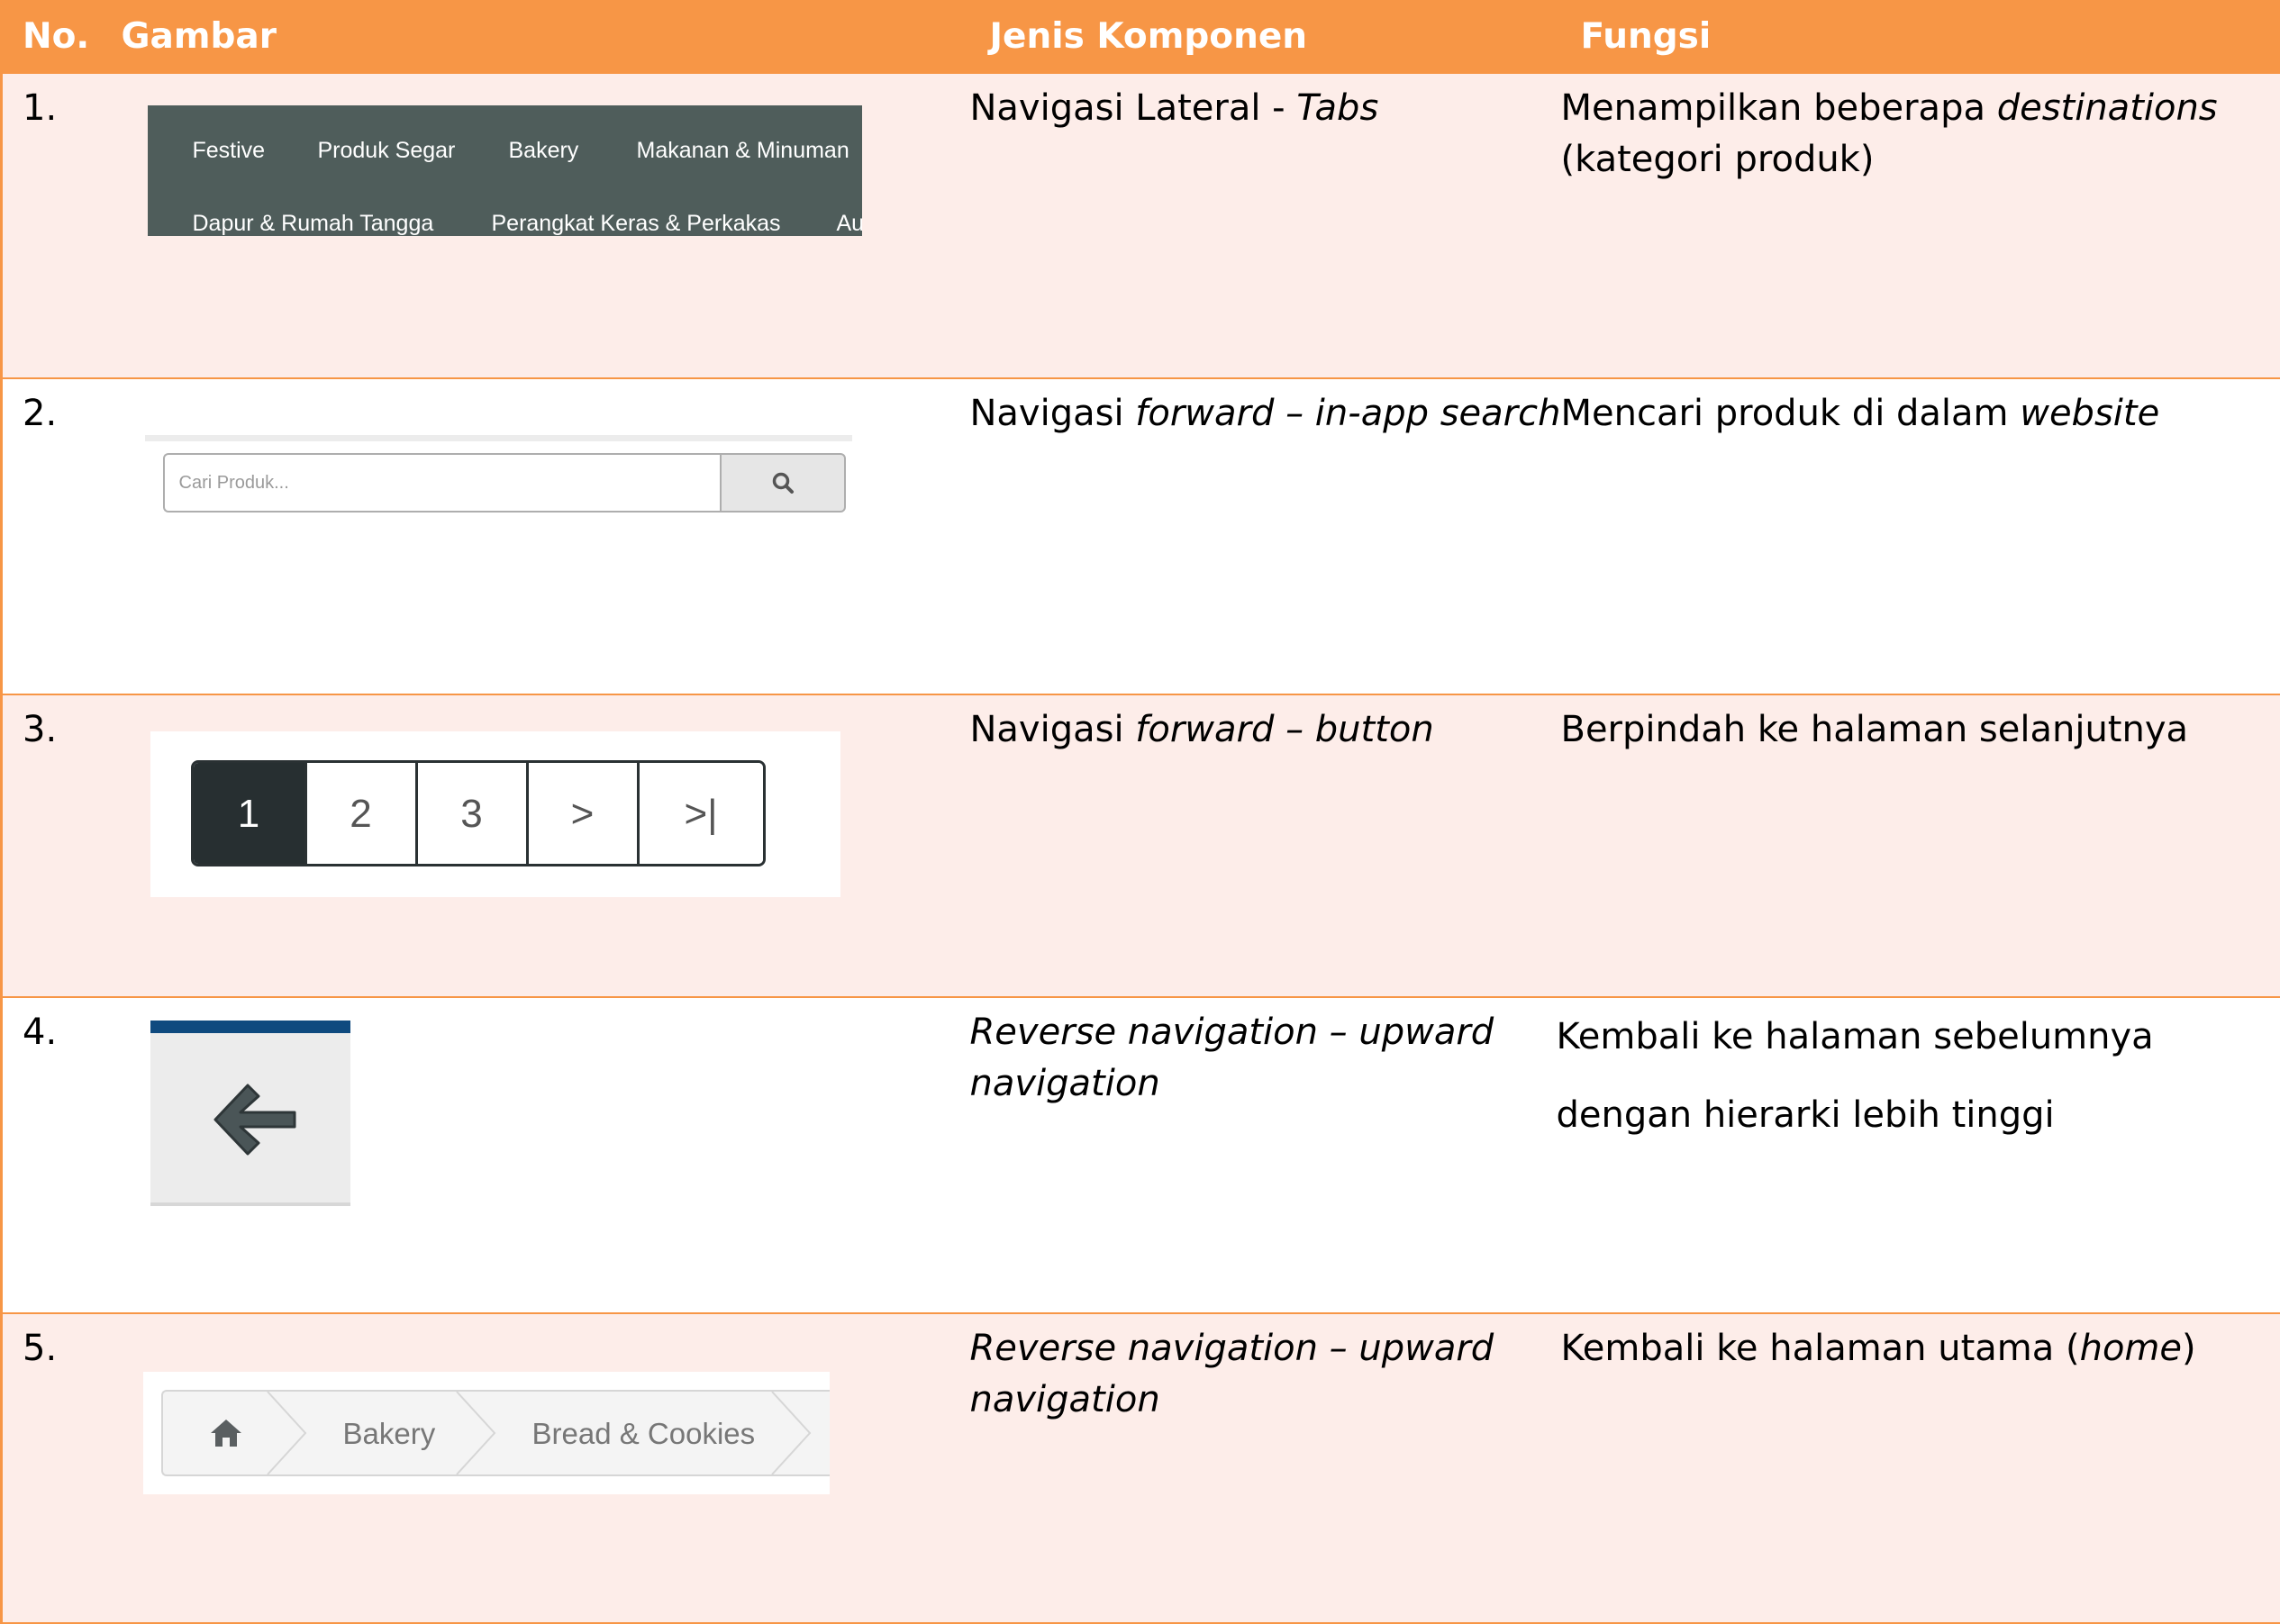 The image size is (2280, 1624). I want to click on row-number: 3., so click(49, 845).